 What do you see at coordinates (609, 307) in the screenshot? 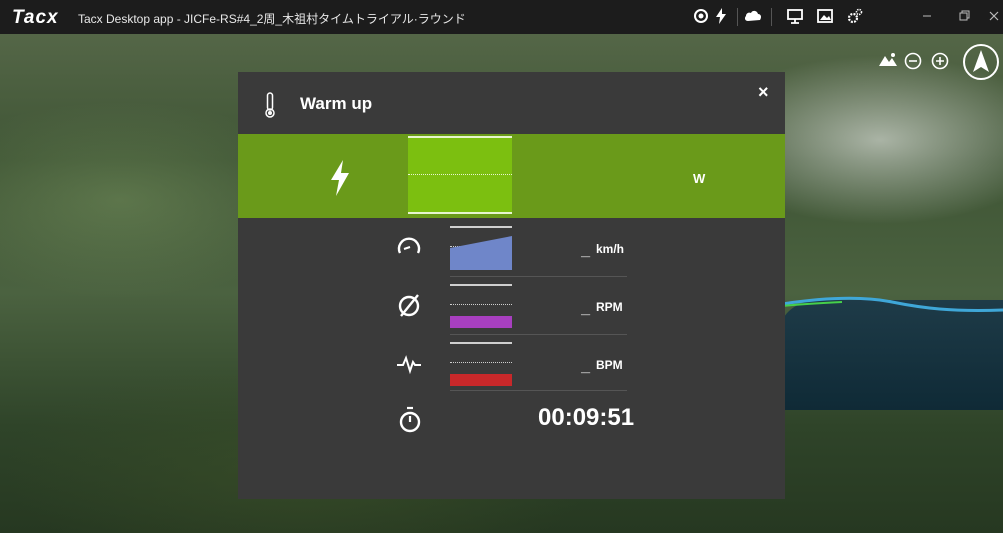
I see `cadence-unit: RPM` at bounding box center [609, 307].